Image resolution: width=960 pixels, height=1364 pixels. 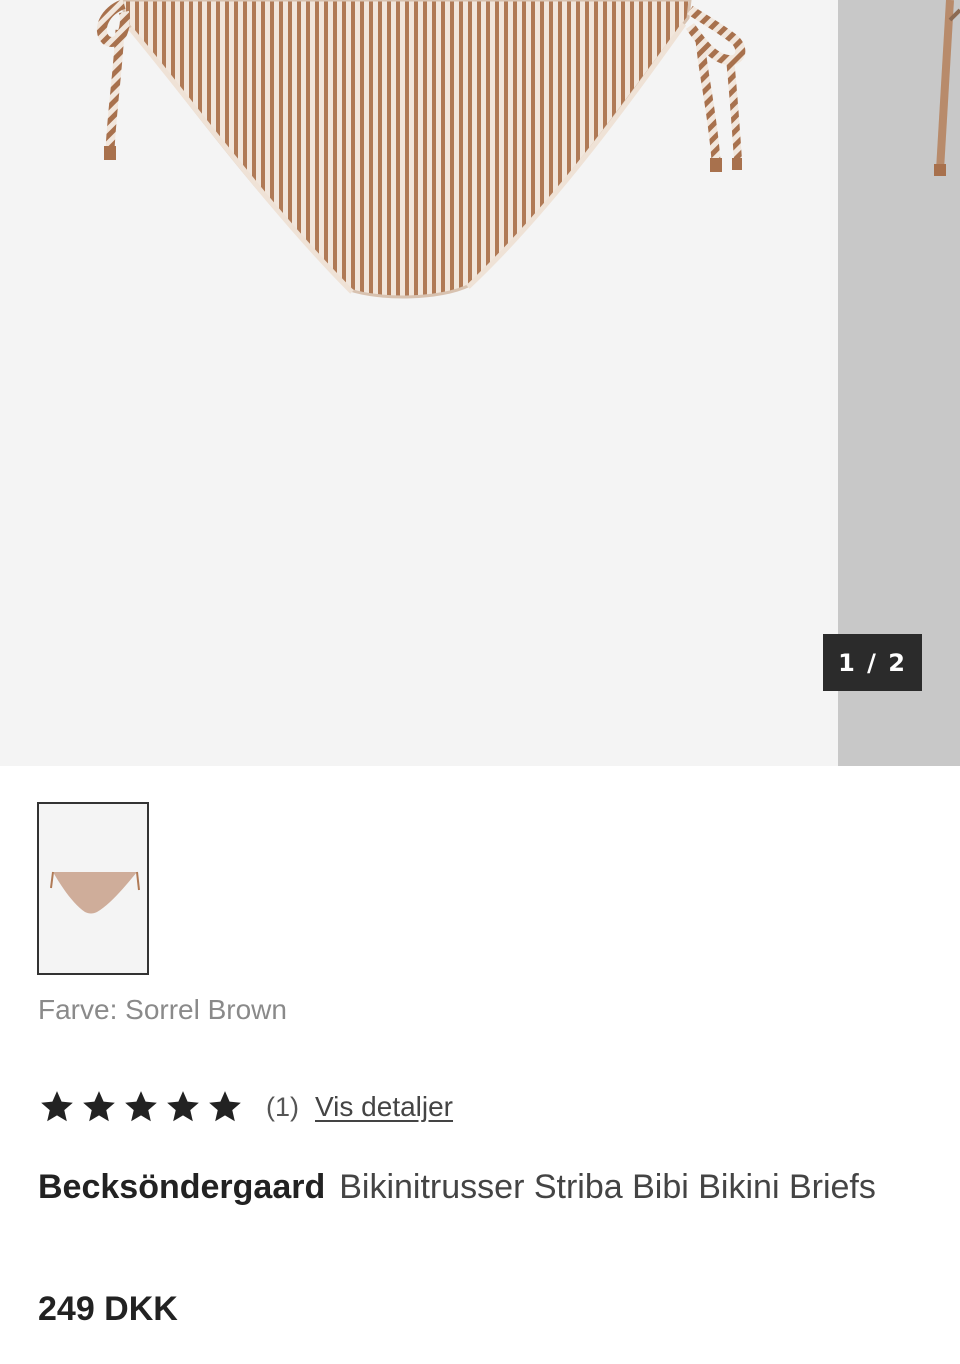 I want to click on product-brand: Becksöndergaard, so click(x=182, y=1187).